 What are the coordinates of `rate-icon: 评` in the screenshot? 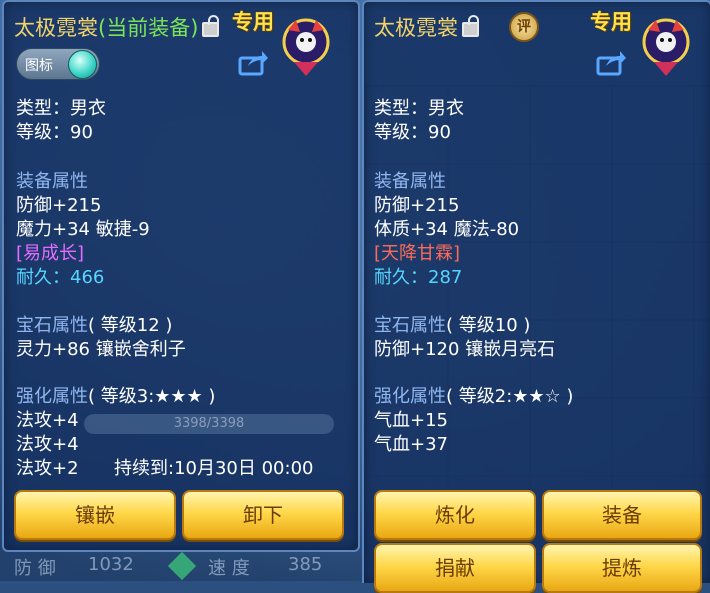 It's located at (524, 27).